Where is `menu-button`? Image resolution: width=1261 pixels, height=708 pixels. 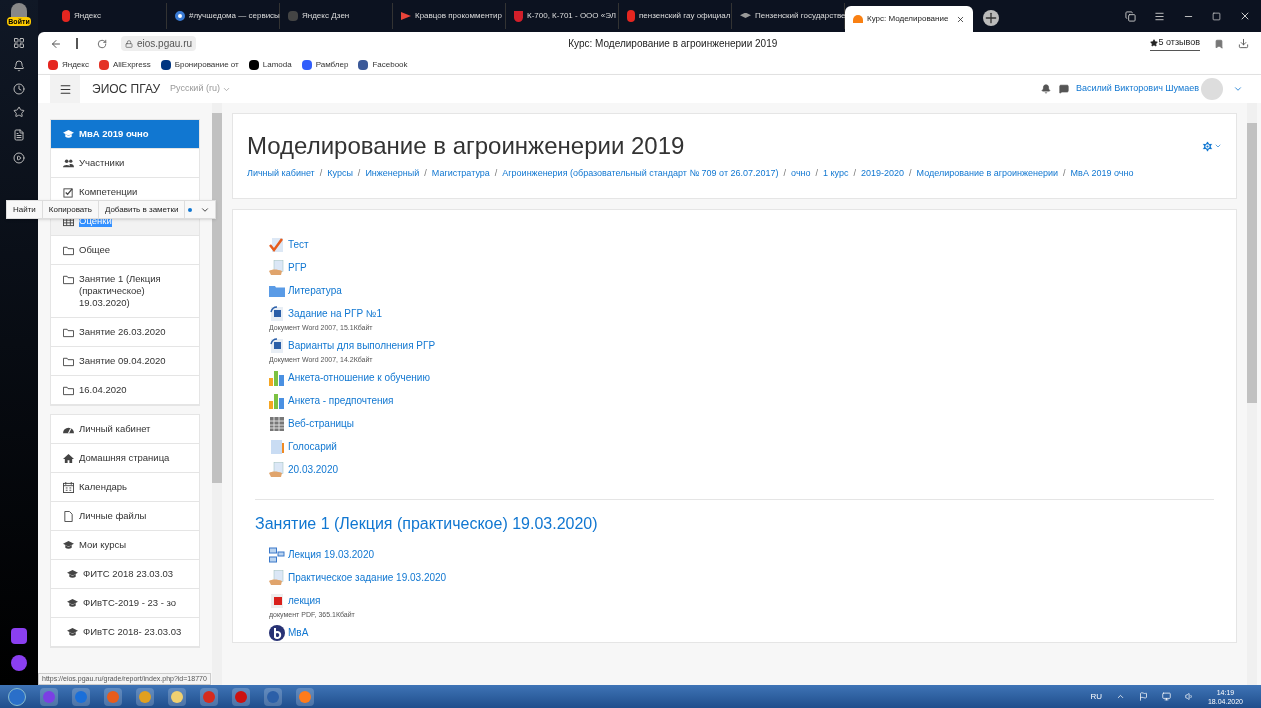
menu-button is located at coordinates (65, 89).